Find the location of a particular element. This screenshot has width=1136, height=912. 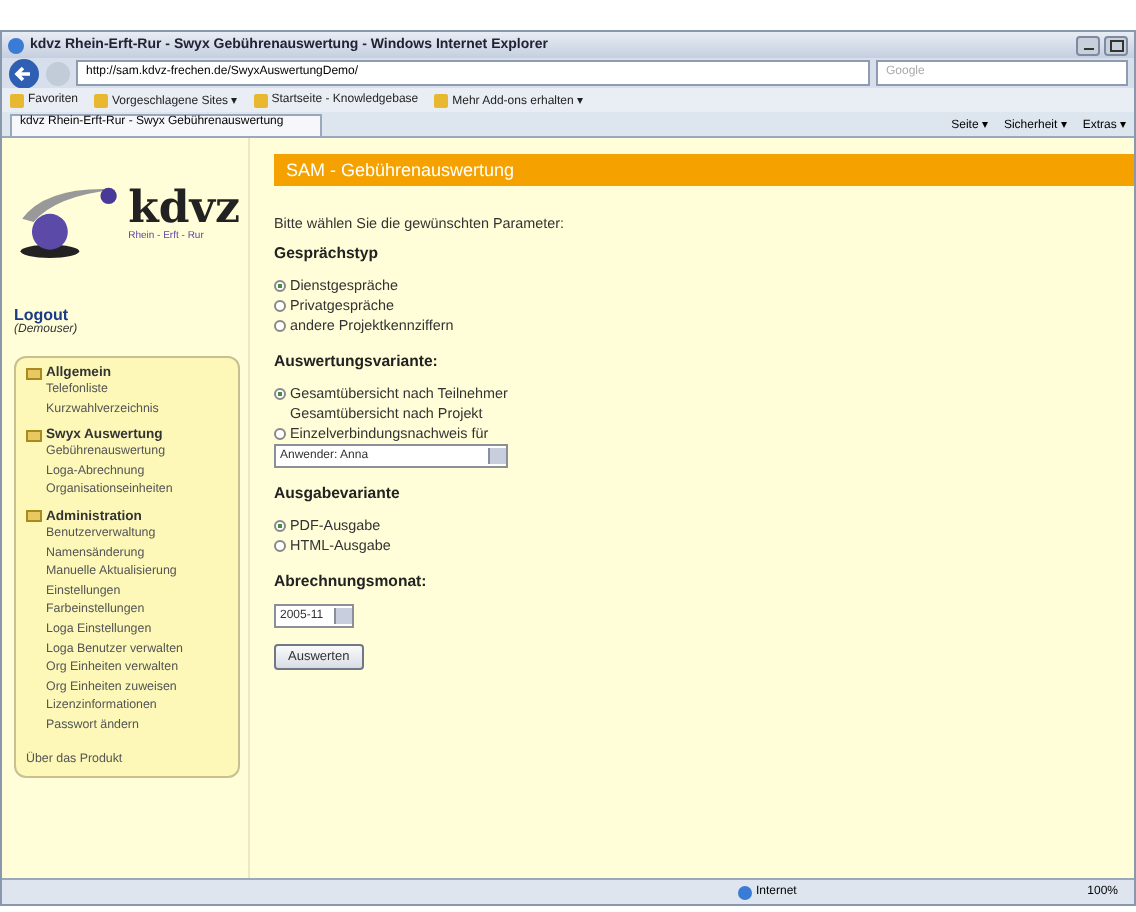

maximize-button is located at coordinates (1116, 45).